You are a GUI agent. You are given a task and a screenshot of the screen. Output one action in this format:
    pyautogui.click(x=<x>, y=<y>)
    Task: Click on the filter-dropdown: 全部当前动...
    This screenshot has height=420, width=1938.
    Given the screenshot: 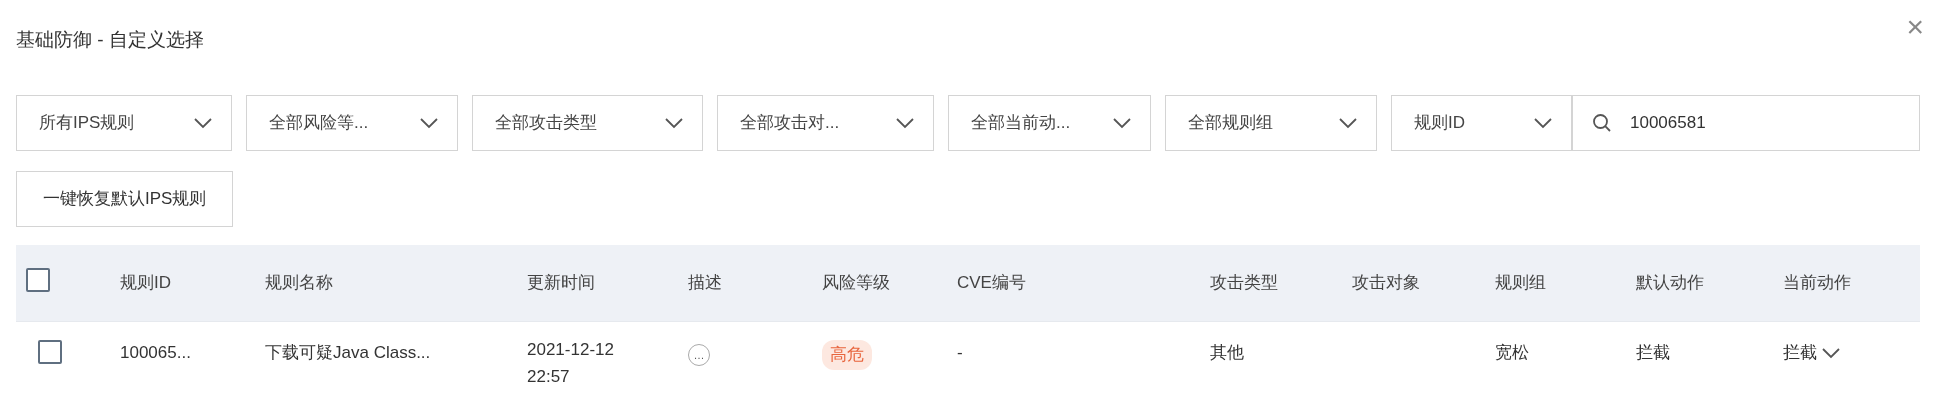 What is the action you would take?
    pyautogui.click(x=1049, y=122)
    